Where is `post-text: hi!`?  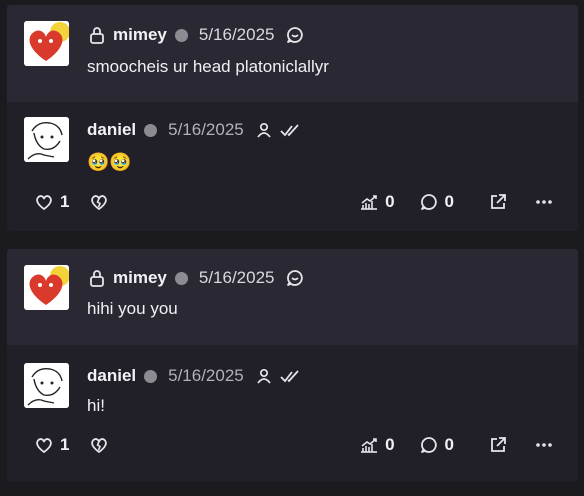
post-text: hi! is located at coordinates (96, 405).